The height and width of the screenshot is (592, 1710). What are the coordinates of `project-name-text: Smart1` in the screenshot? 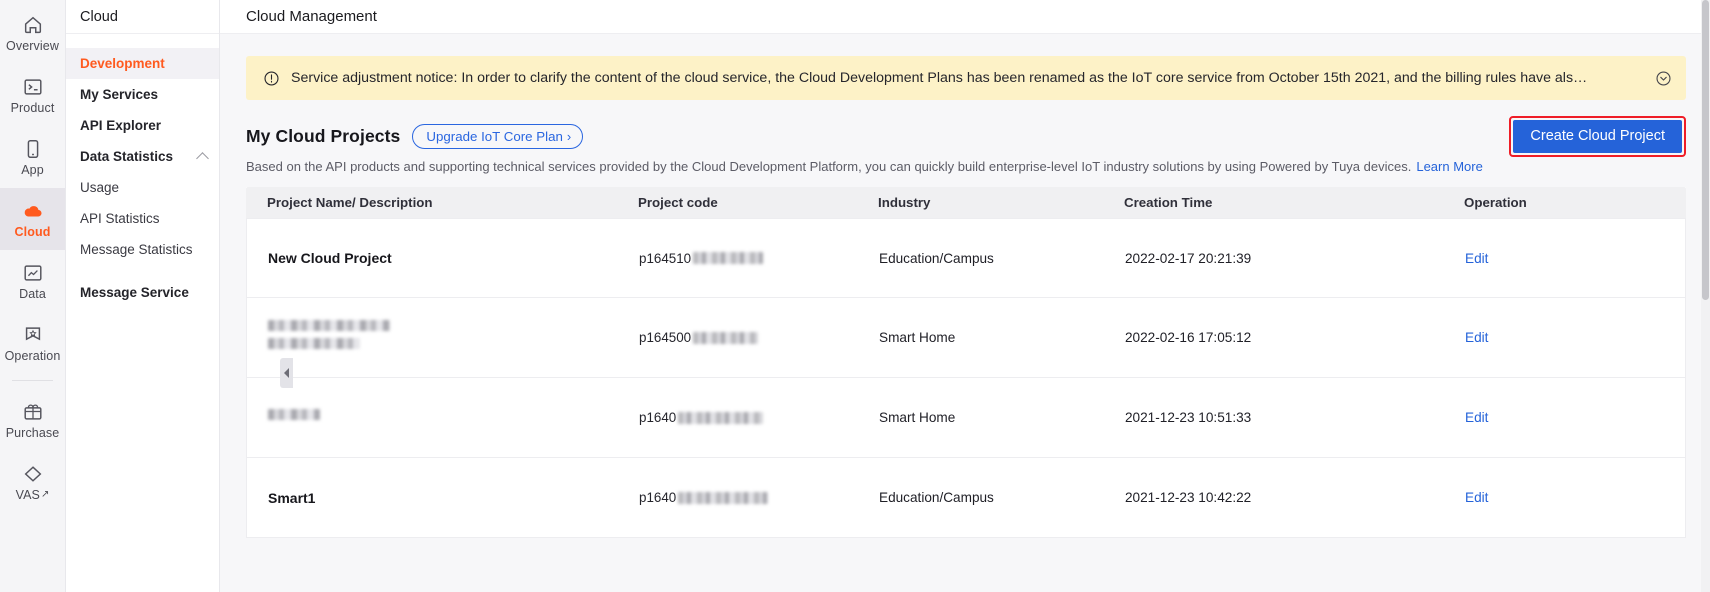 It's located at (292, 497).